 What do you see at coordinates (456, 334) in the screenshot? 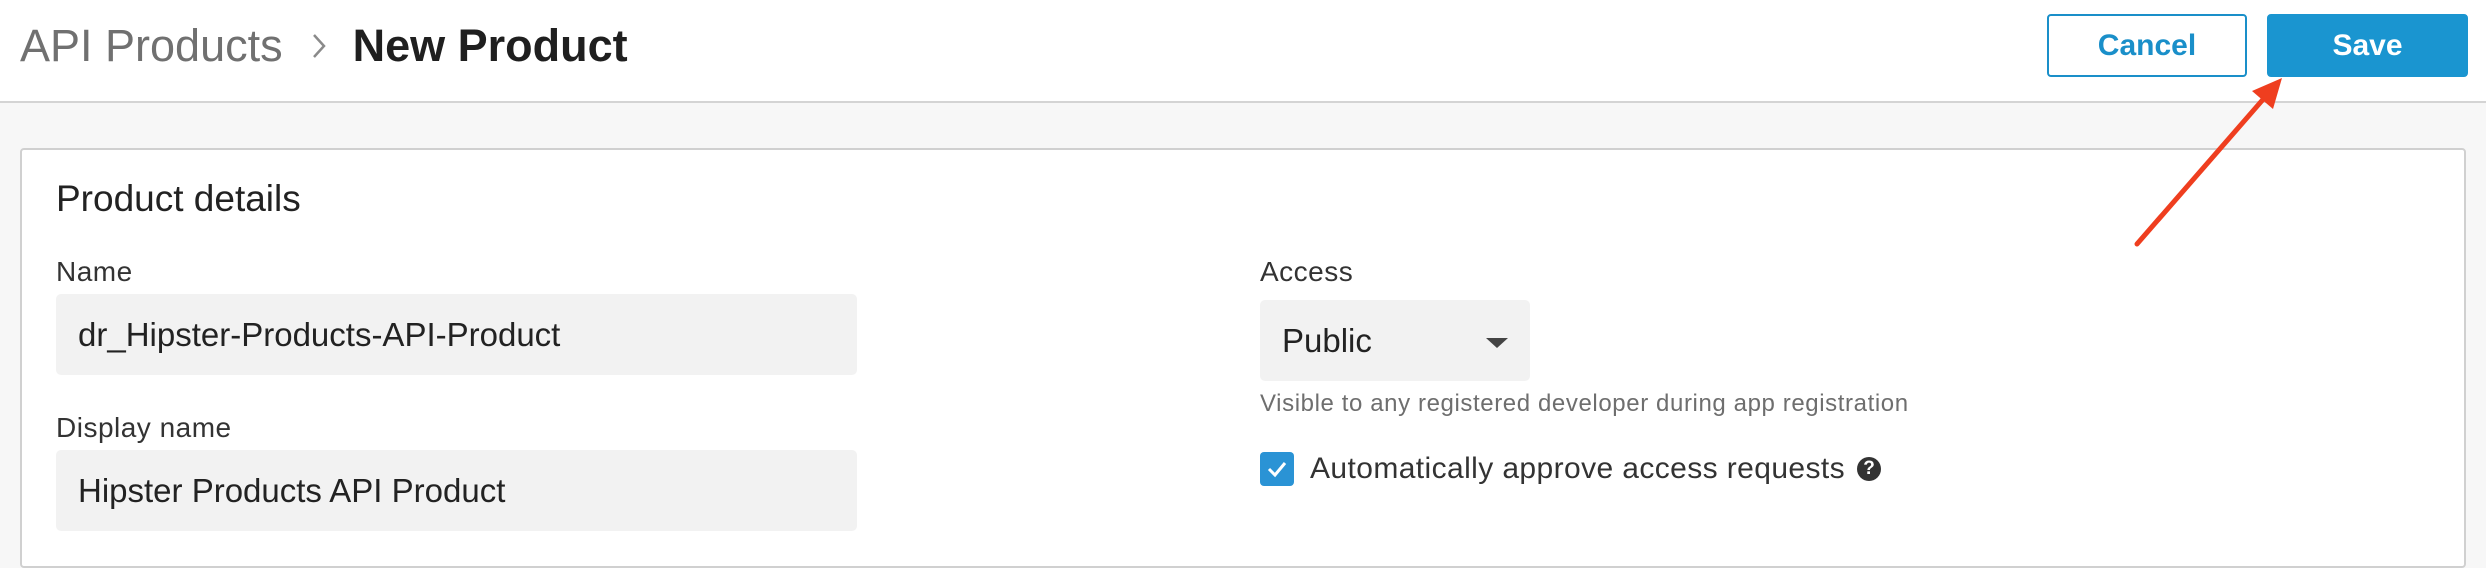
I see `name-input: dr_Hipster-Products-API-Product` at bounding box center [456, 334].